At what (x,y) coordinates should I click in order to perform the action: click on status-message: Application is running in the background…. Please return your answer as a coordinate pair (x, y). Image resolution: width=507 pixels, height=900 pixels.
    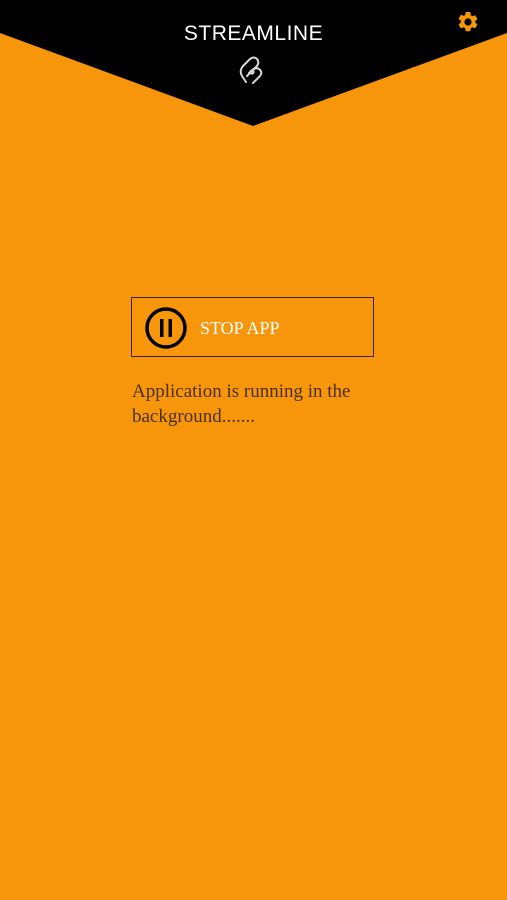
    Looking at the image, I should click on (241, 404).